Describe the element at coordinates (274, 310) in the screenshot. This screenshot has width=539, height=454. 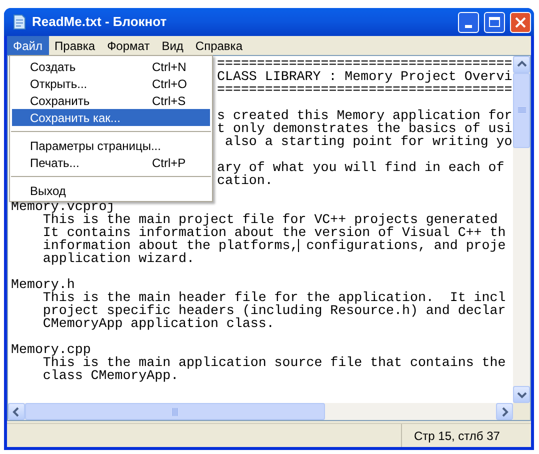
I see `text-line: project specific headers (including Resource.h) and declar` at that location.